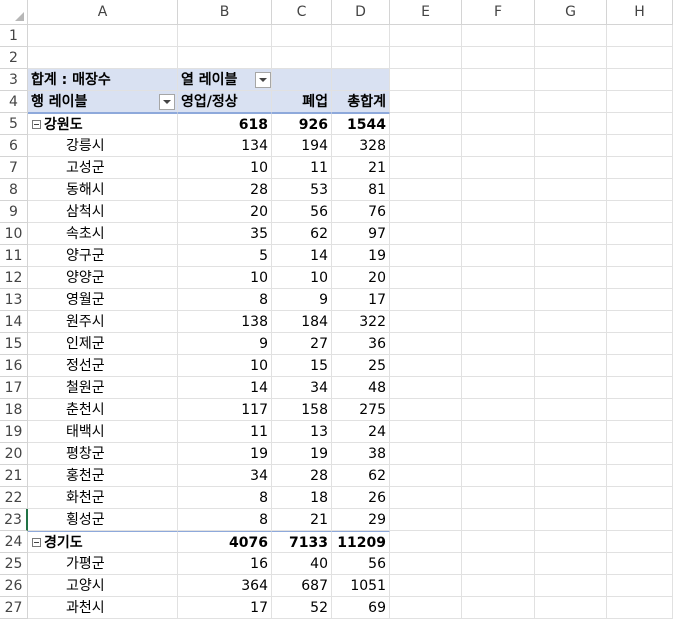 This screenshot has height=621, width=673. What do you see at coordinates (498, 498) in the screenshot?
I see `cell-f22` at bounding box center [498, 498].